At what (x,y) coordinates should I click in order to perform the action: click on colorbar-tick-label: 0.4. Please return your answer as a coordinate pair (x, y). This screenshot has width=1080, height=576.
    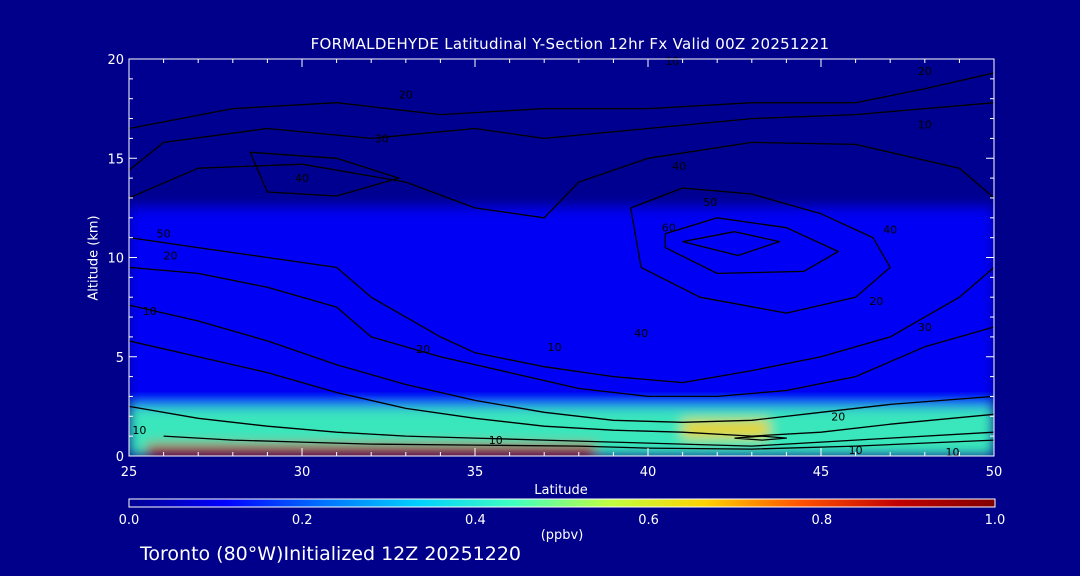
    Looking at the image, I should click on (475, 520).